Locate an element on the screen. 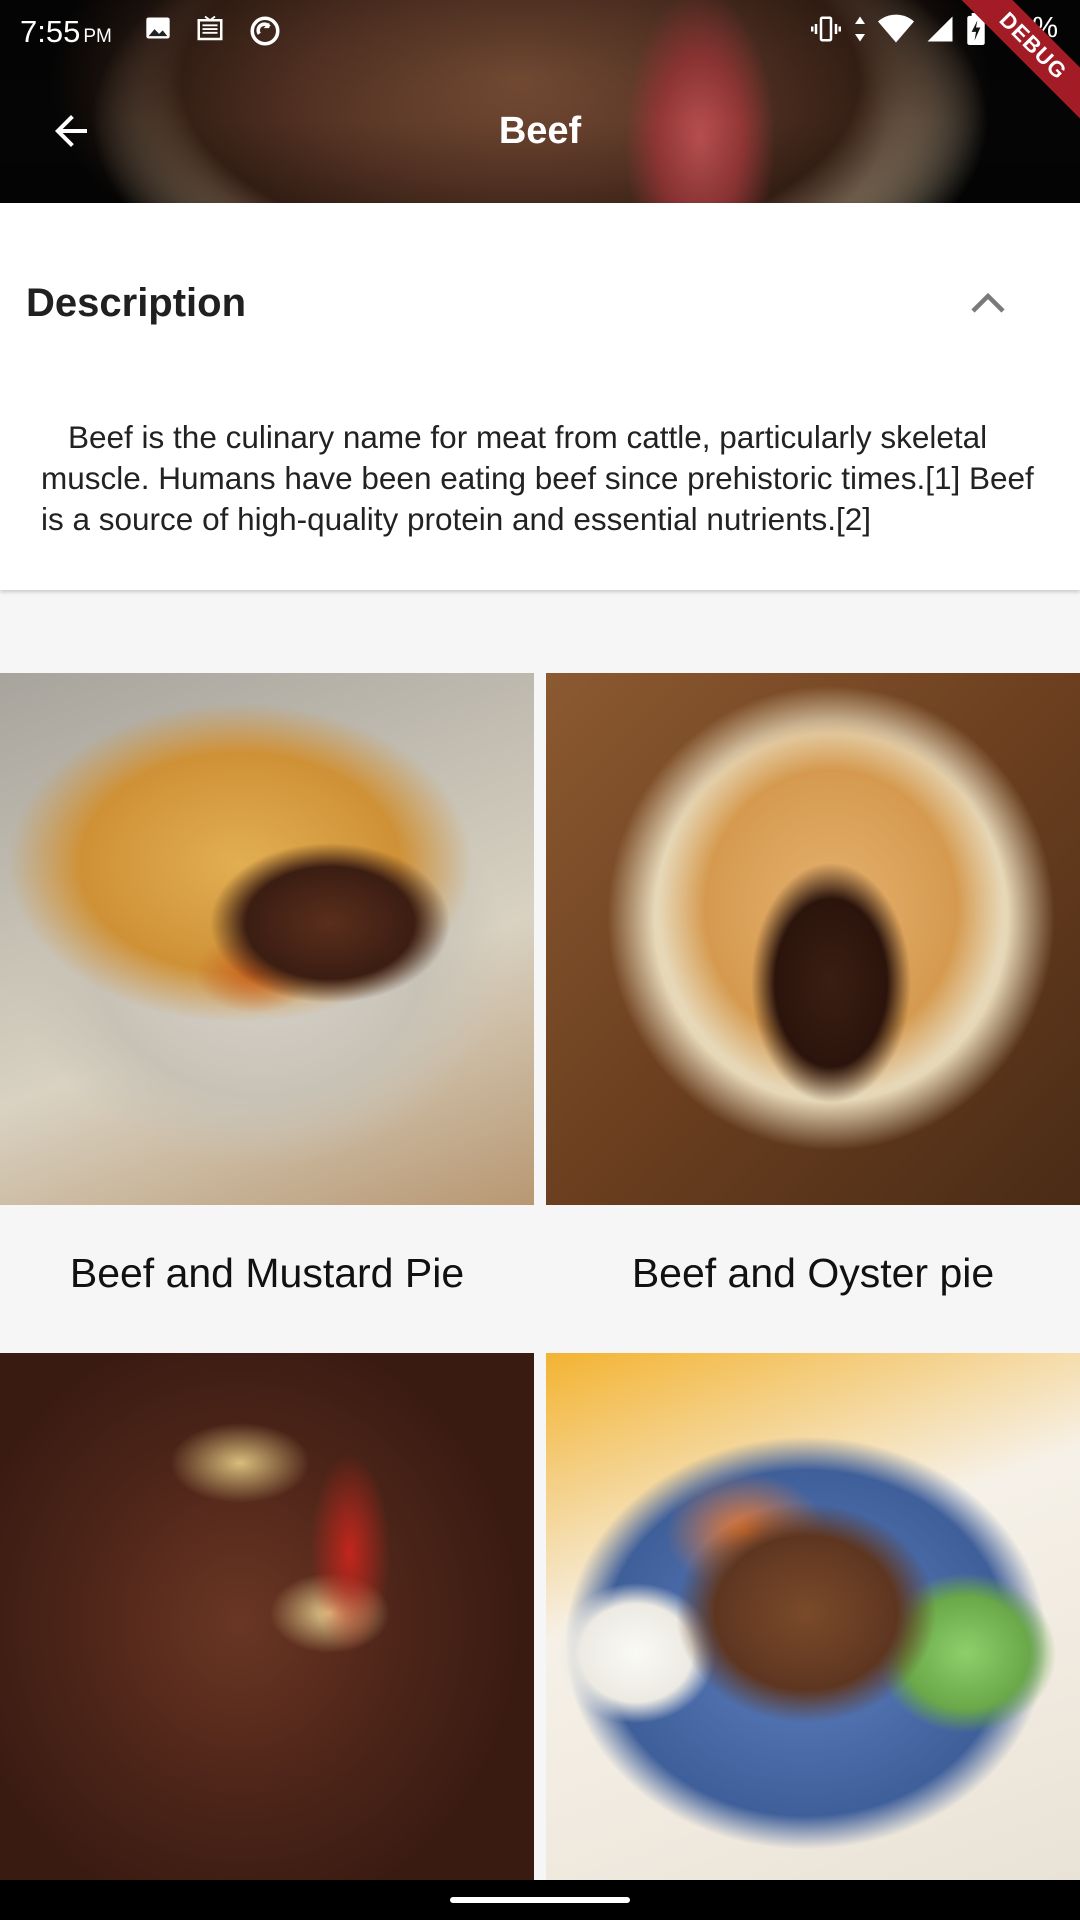 This screenshot has width=1080, height=1920. sync-icon is located at coordinates (265, 31).